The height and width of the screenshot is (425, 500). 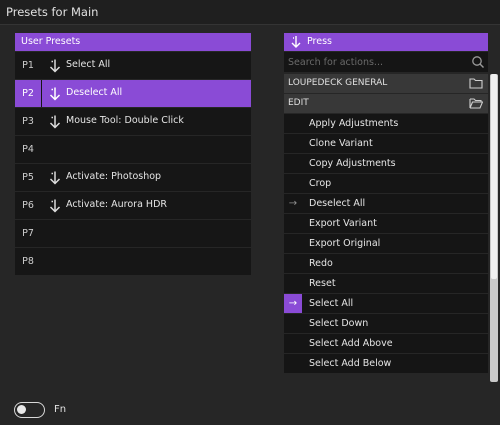 I want to click on preset-id: P2, so click(x=28, y=93).